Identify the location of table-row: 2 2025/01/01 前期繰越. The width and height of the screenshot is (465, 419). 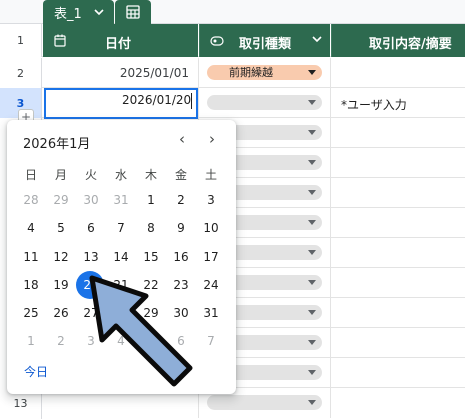
(232, 73).